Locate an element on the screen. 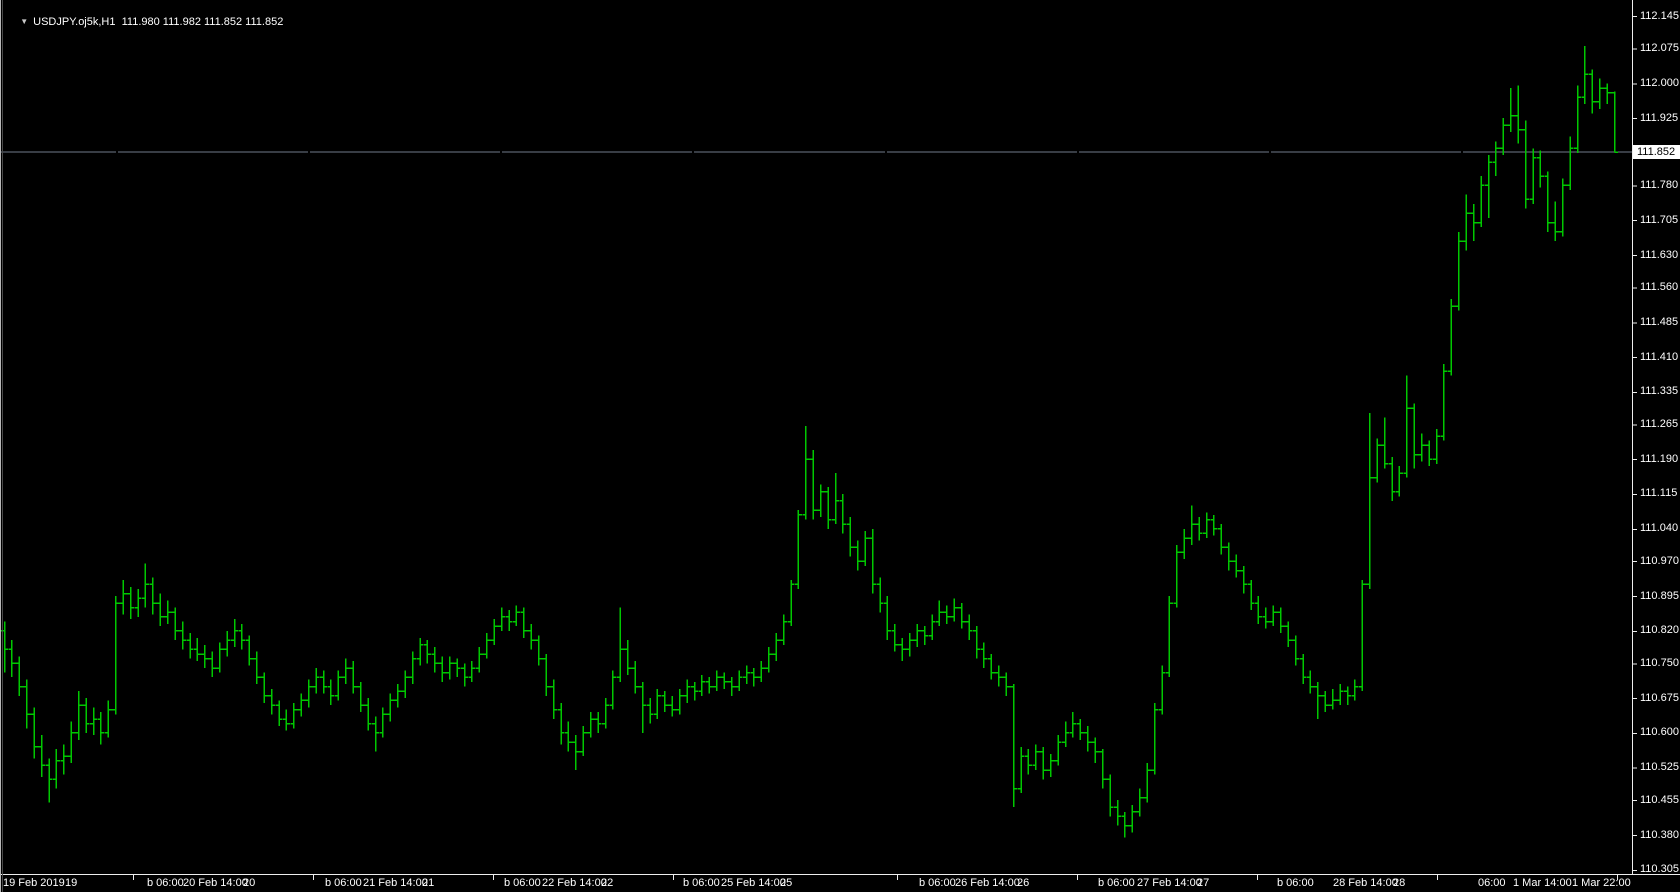 Image resolution: width=1680 pixels, height=892 pixels. time-label: 1 Mar 22:00 is located at coordinates (1601, 883).